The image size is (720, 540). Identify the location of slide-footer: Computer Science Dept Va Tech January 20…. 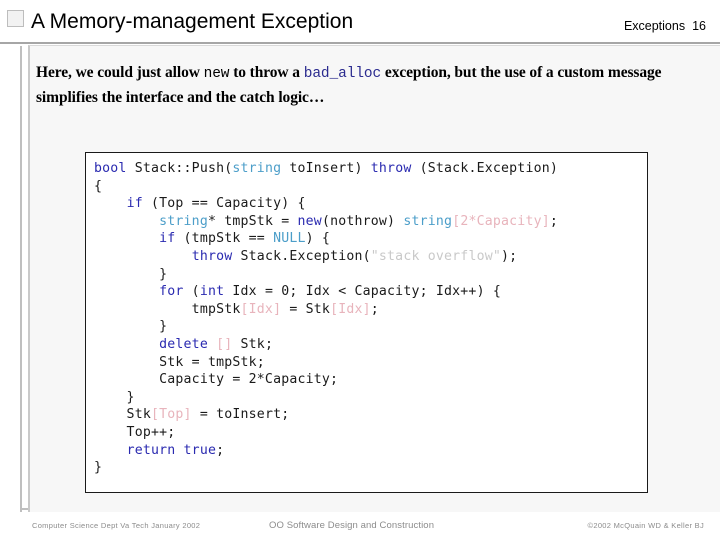
(360, 528).